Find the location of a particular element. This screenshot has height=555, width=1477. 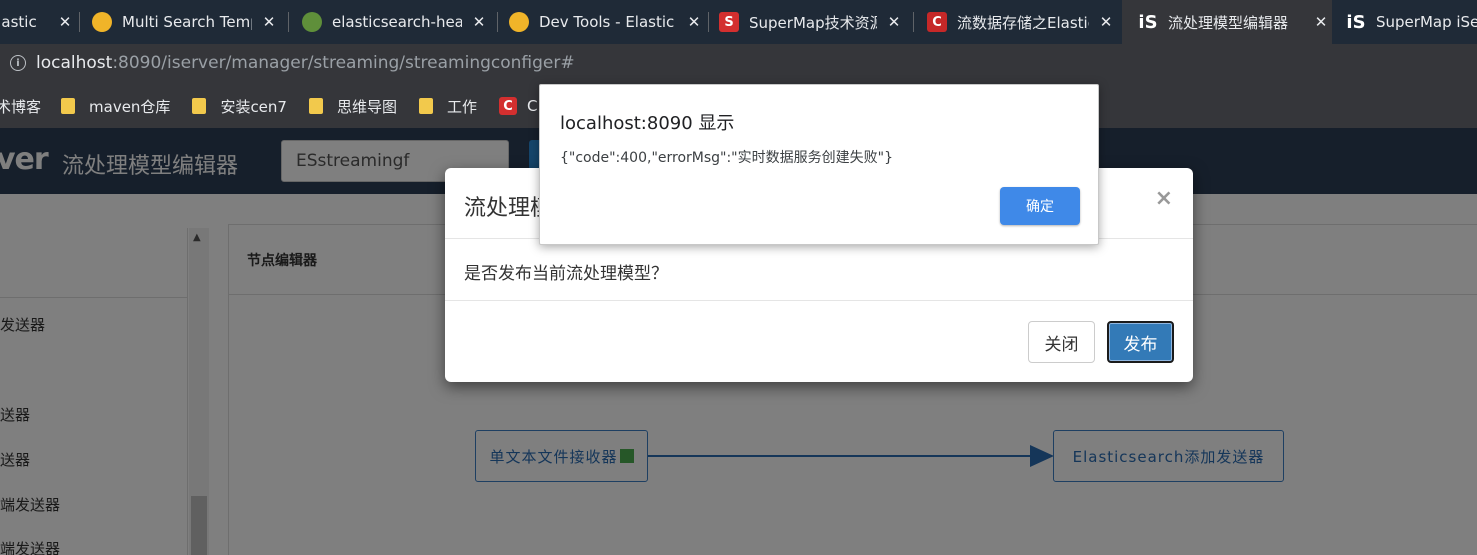

ok-button: 确定 is located at coordinates (1040, 206).